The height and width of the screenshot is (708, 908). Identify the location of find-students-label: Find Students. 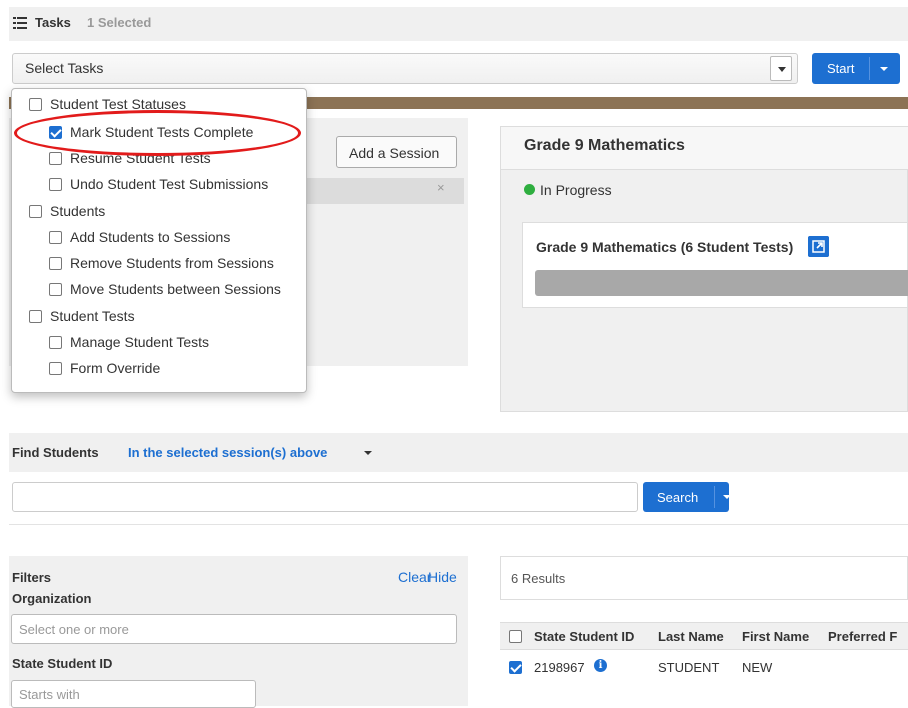
(55, 452).